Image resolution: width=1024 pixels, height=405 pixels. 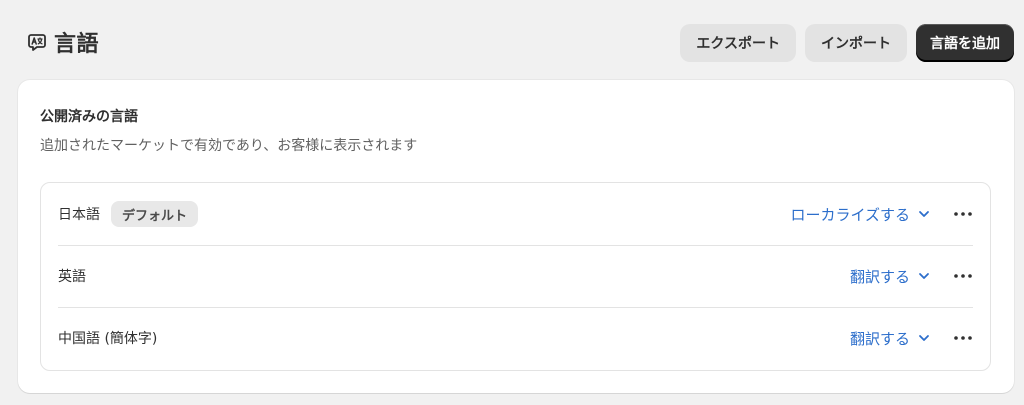 What do you see at coordinates (89, 117) in the screenshot?
I see `card-title: 公開済みの言語` at bounding box center [89, 117].